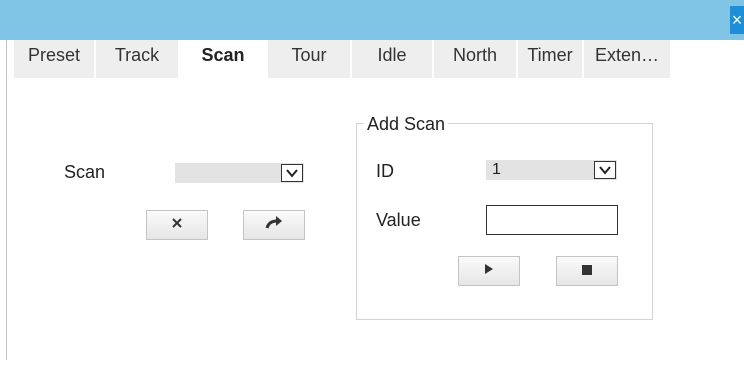 This screenshot has width=744, height=368. Describe the element at coordinates (85, 172) in the screenshot. I see `scan-label: Scan` at that location.